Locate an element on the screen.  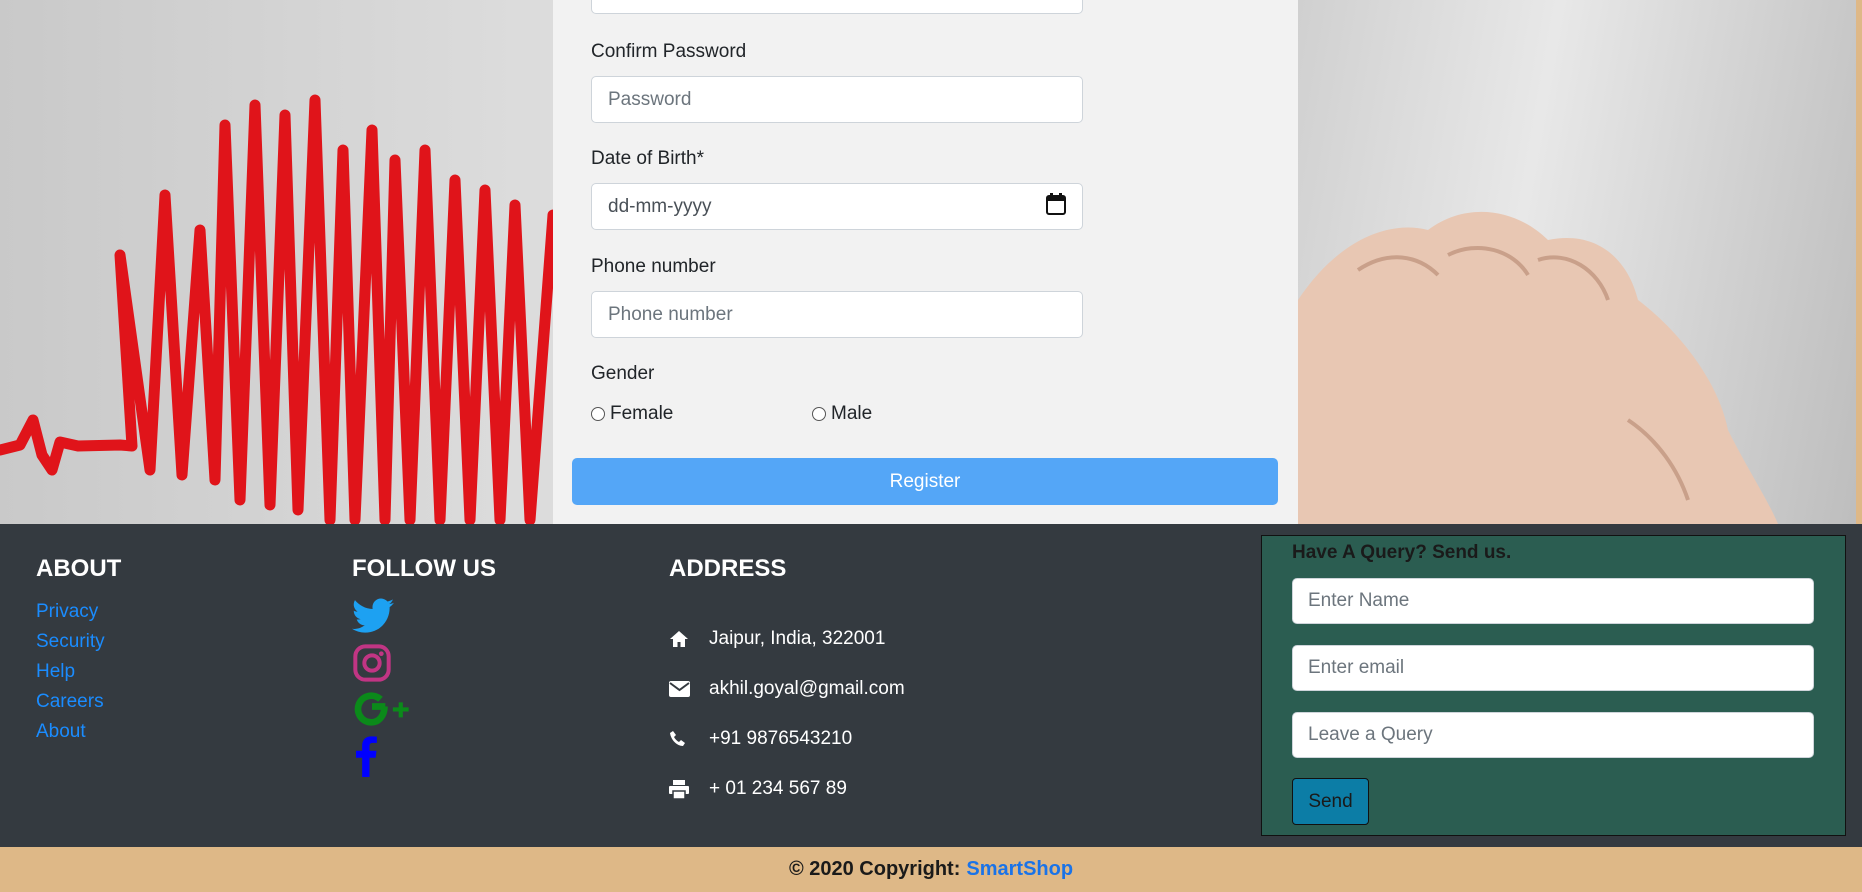
address-row-fax: + 01 234 567 89 is located at coordinates (787, 789).